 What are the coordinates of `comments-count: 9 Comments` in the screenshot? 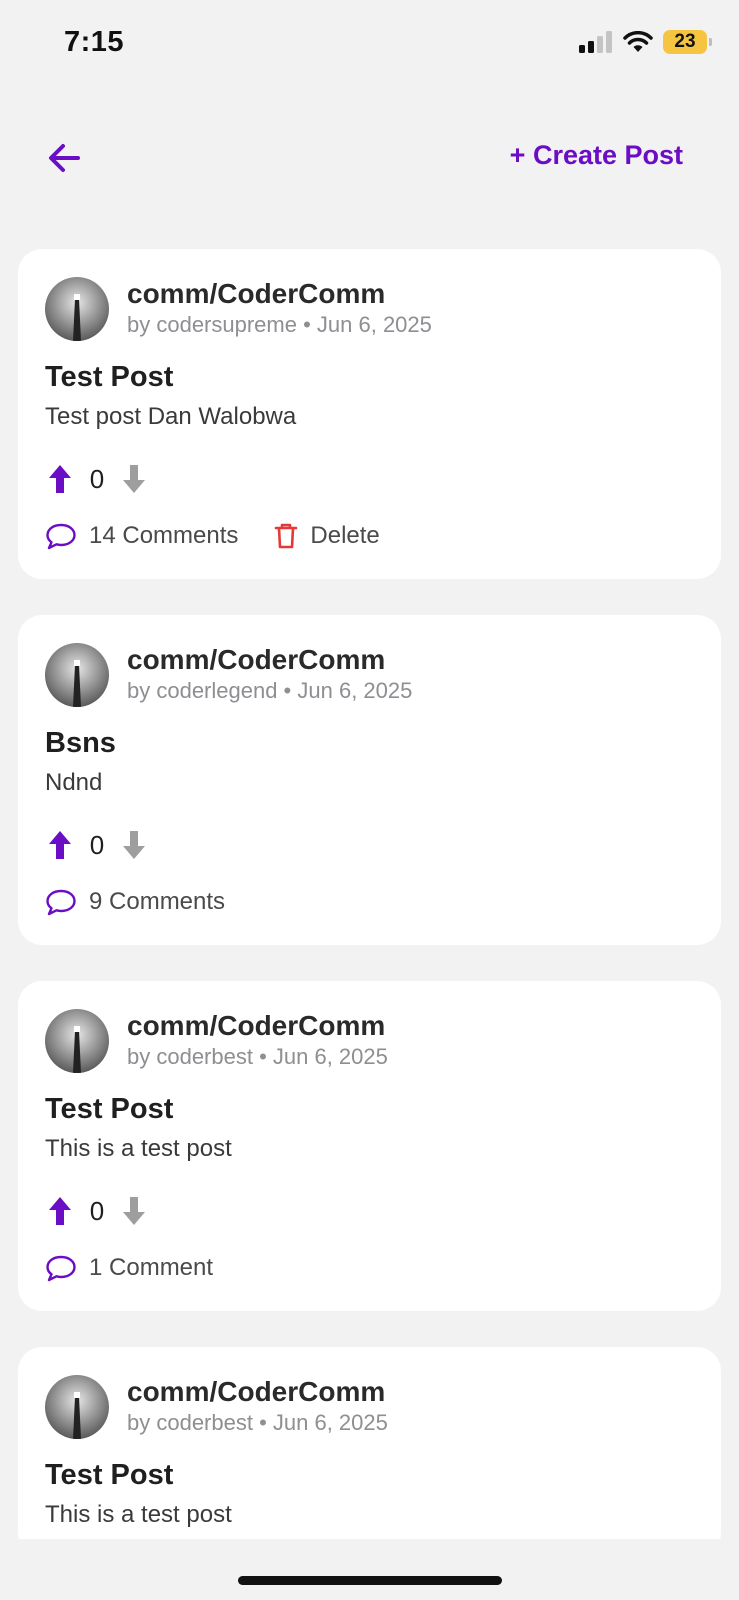 It's located at (157, 901).